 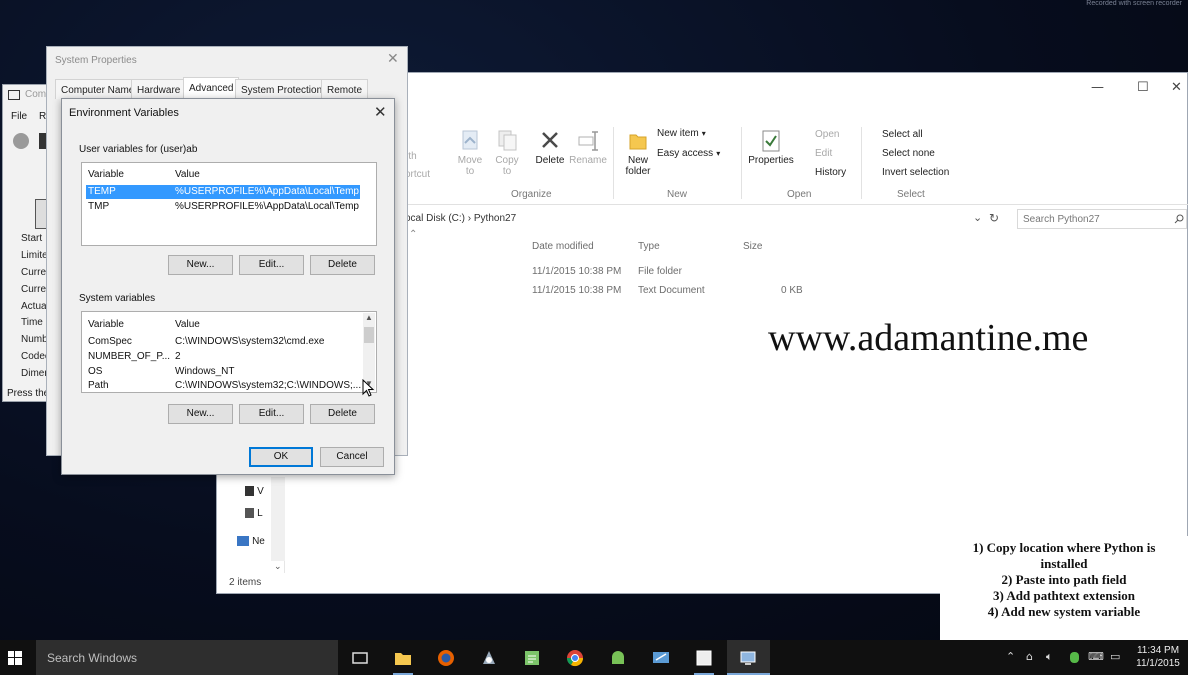 What do you see at coordinates (1158, 657) in the screenshot?
I see `taskbar-clock: 11:34 PM 11/1/2015` at bounding box center [1158, 657].